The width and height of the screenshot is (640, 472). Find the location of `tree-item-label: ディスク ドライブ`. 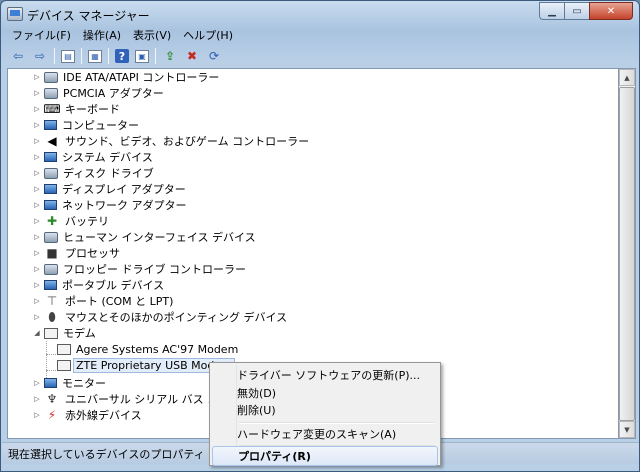

tree-item-label: ディスク ドライブ is located at coordinates (108, 173).